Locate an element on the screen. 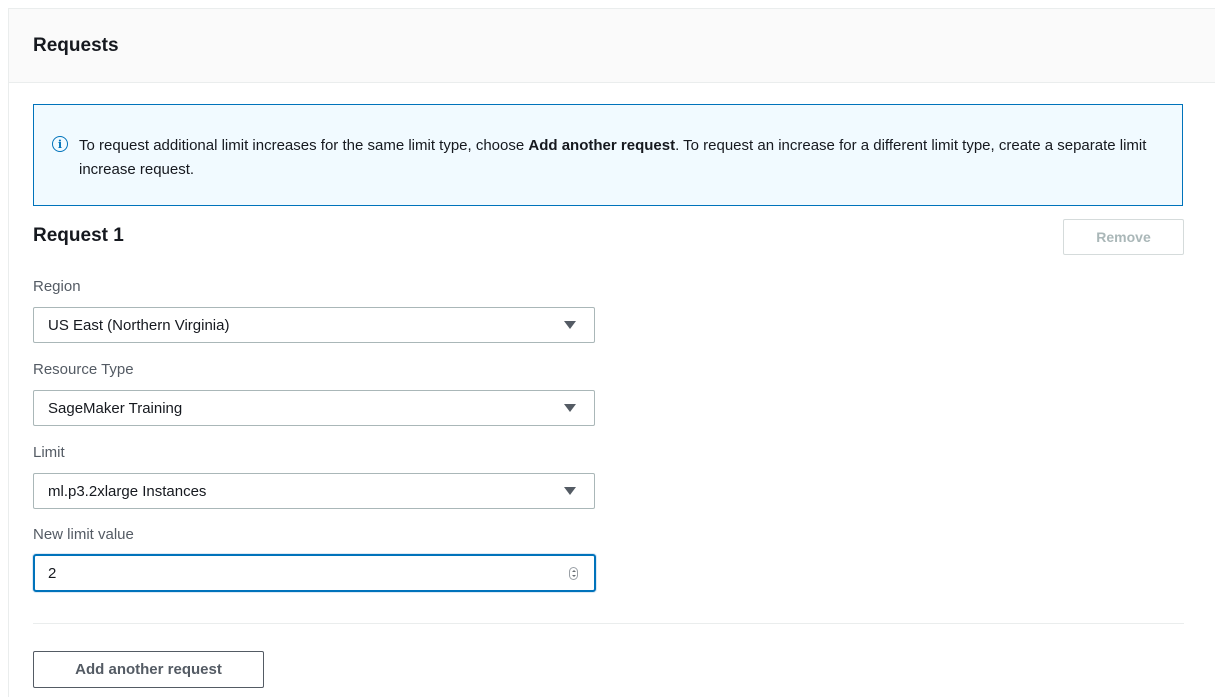 This screenshot has height=697, width=1215. request-title: Request 1 is located at coordinates (78, 235).